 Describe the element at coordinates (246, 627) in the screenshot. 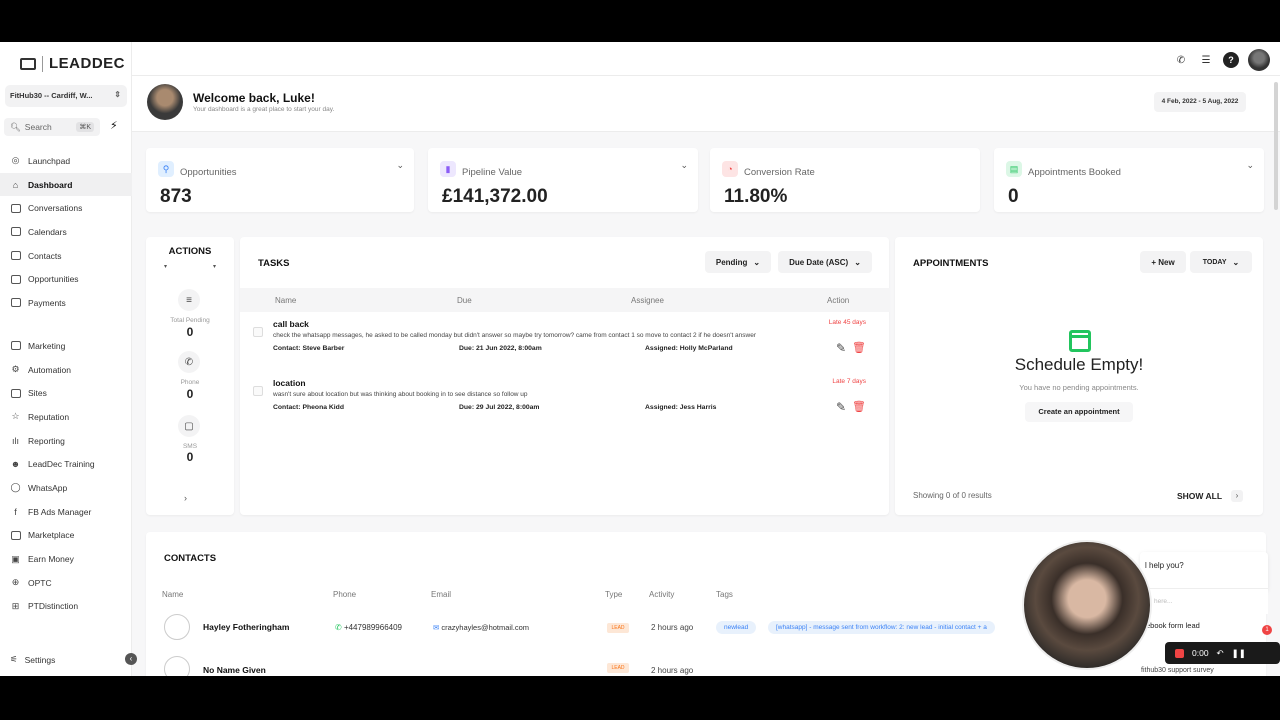

I see `contact-name: Hayley Fotheringham` at that location.